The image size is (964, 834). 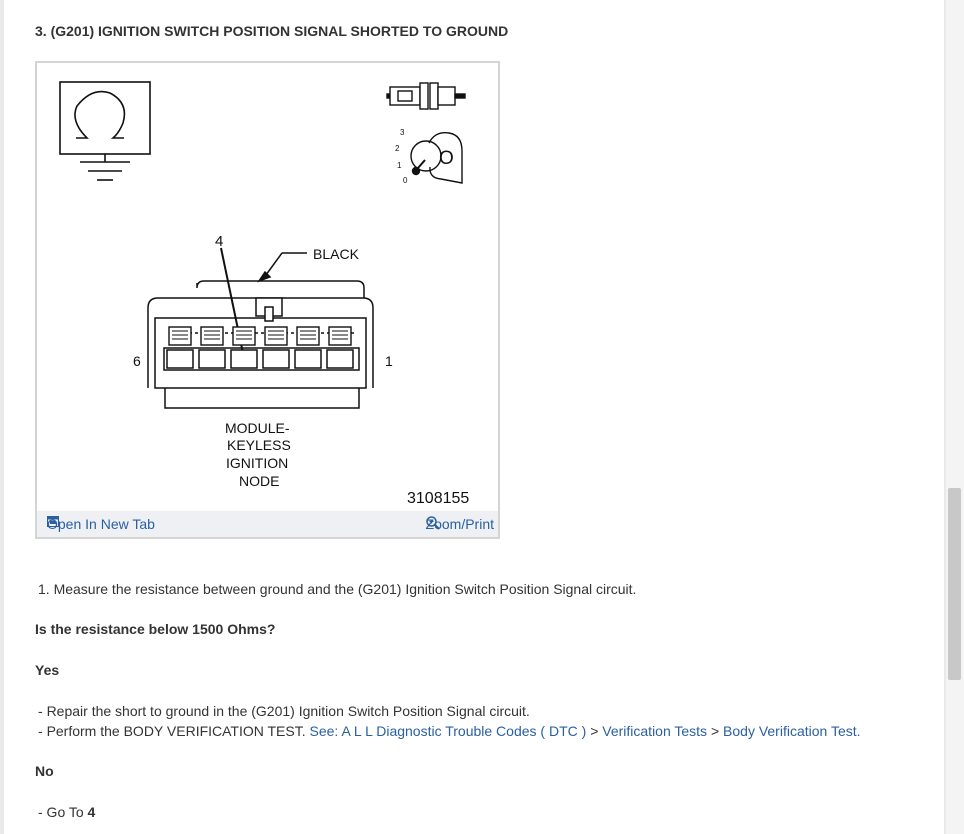 What do you see at coordinates (44, 771) in the screenshot?
I see `no-label: No` at bounding box center [44, 771].